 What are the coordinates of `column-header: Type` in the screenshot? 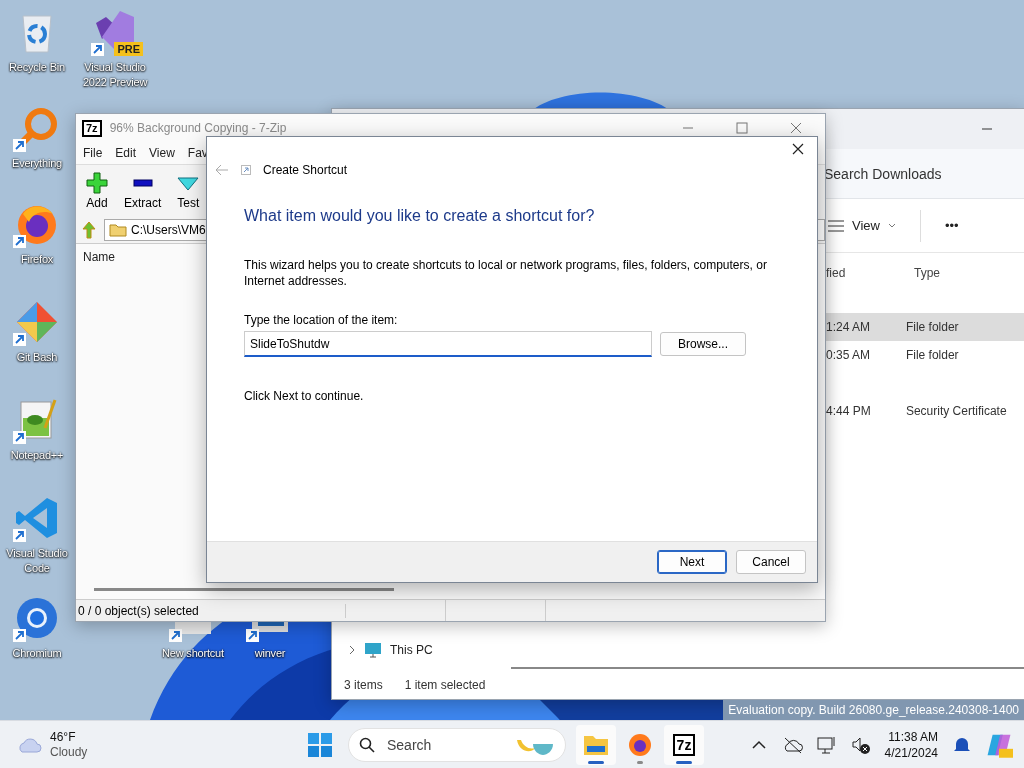 It's located at (958, 273).